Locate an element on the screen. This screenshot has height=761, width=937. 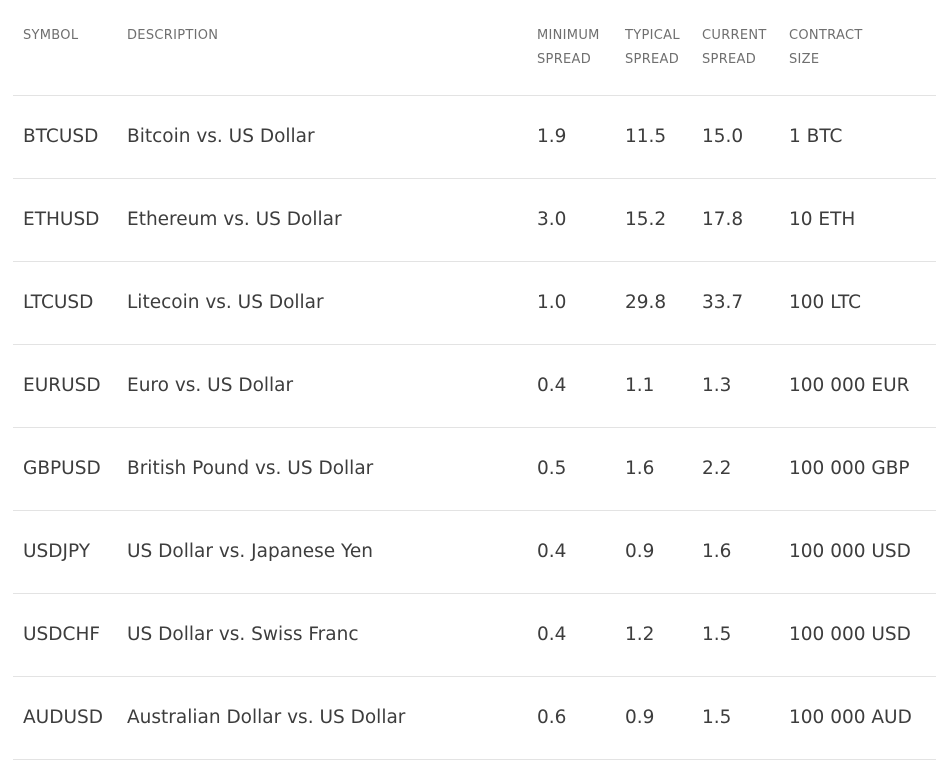
cell-description: Australian Dollar vs. US Dollar is located at coordinates (266, 717).